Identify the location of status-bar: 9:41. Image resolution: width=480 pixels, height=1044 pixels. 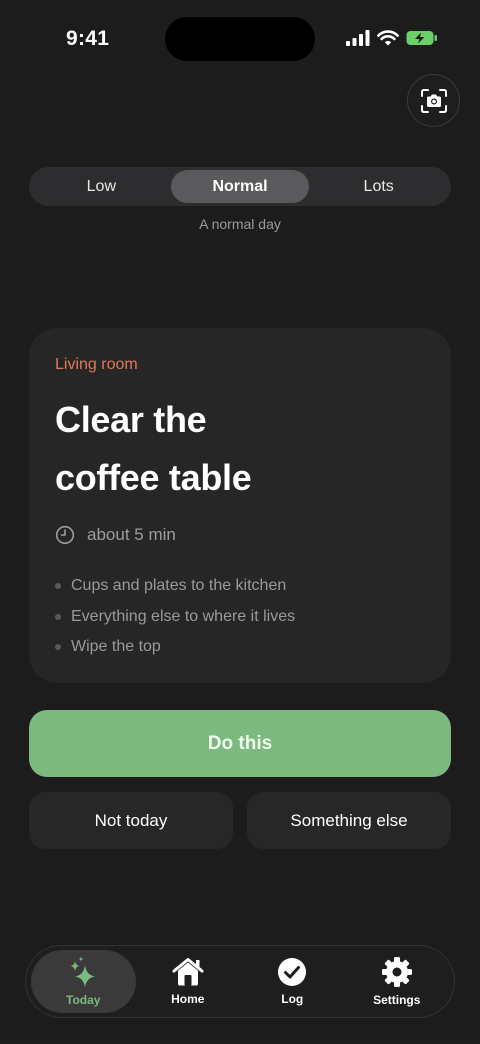
(240, 40).